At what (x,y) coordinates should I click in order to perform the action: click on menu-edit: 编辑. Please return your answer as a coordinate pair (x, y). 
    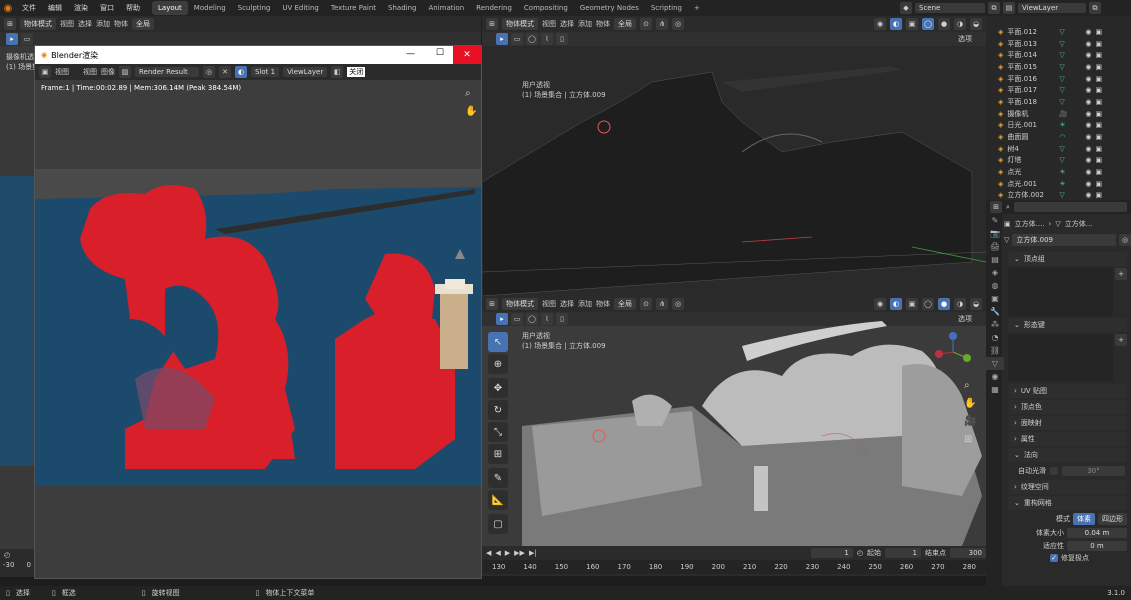
    Looking at the image, I should click on (55, 8).